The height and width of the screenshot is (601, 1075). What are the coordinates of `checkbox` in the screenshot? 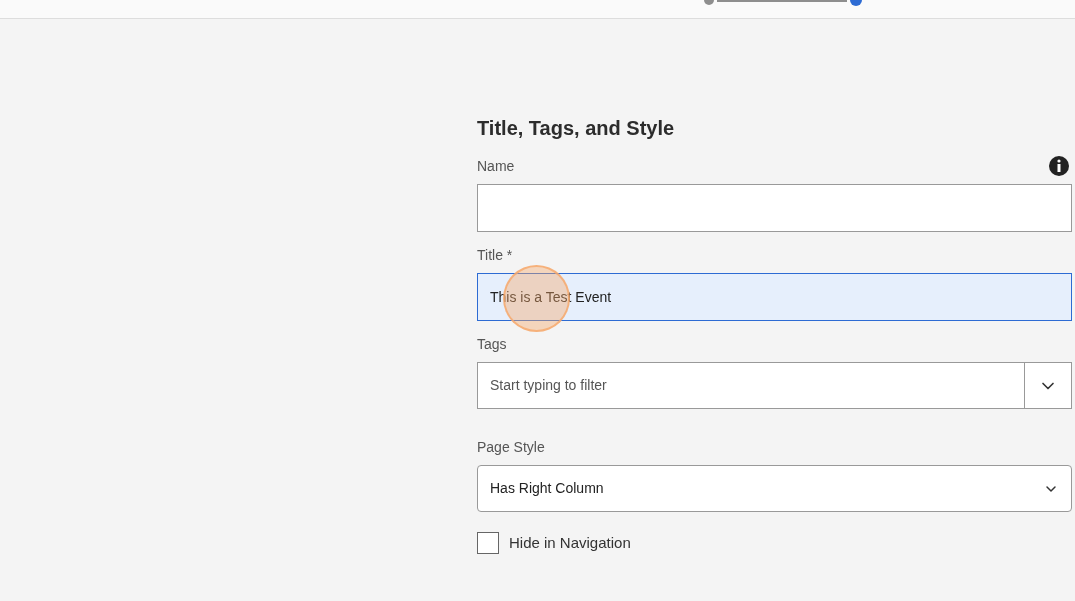 It's located at (488, 543).